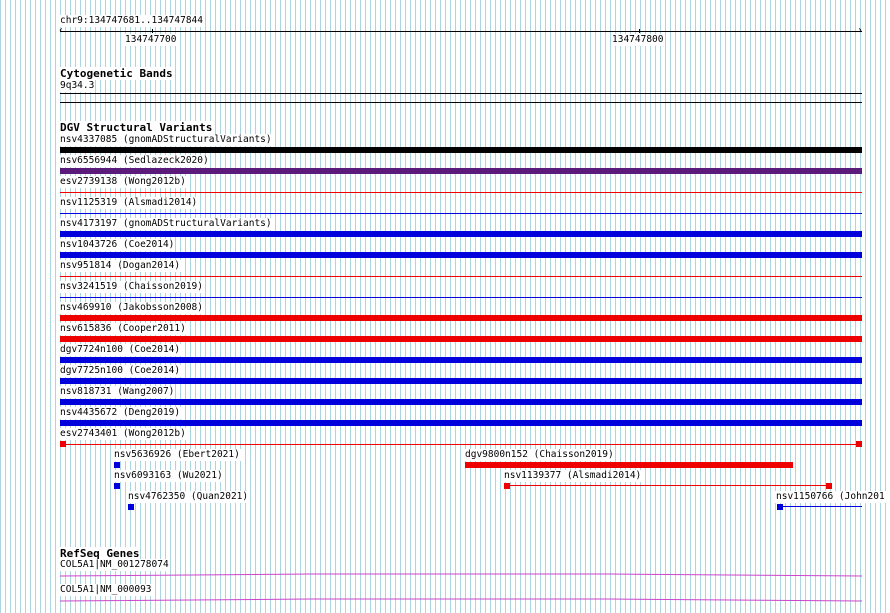 The width and height of the screenshot is (890, 613). I want to click on ruler-axis, so click(461, 31).